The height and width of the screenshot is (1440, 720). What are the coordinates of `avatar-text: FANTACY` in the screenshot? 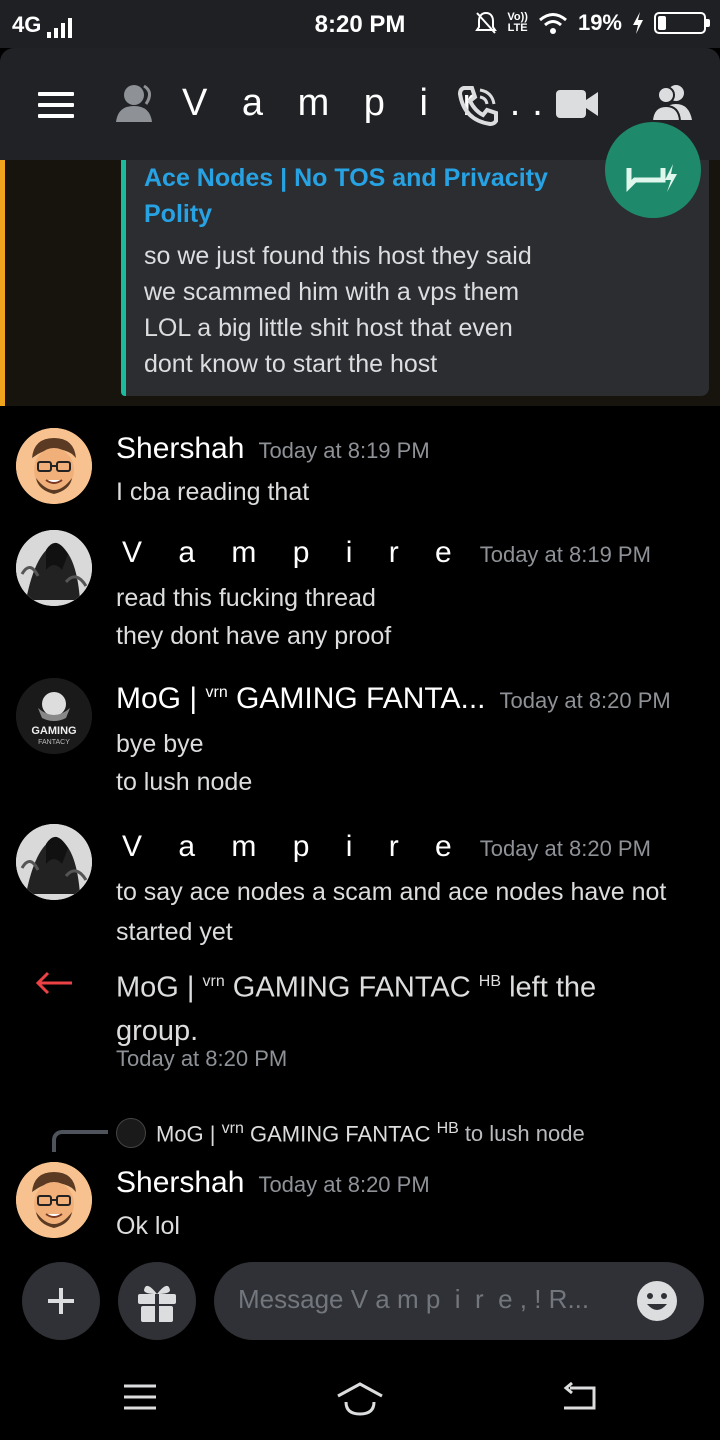 It's located at (54, 742).